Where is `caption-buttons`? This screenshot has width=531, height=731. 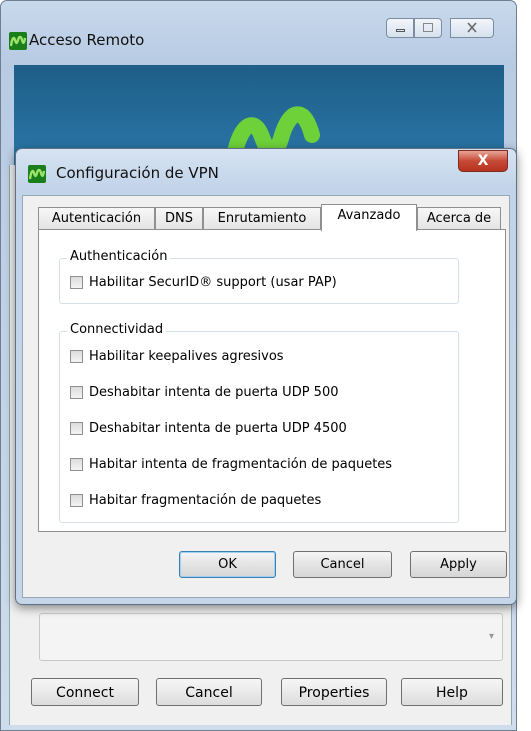 caption-buttons is located at coordinates (440, 28).